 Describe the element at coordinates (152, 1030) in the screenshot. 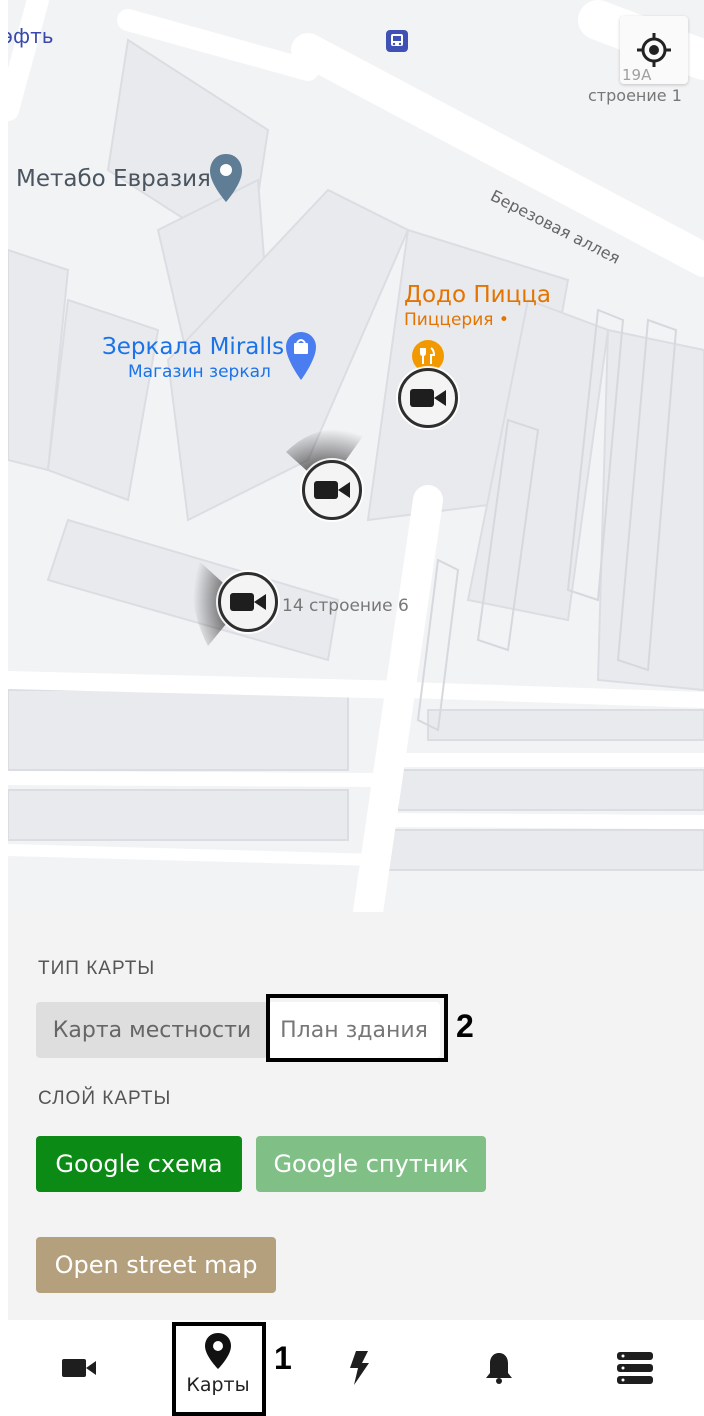

I see `map-type-terrain-button: Карта местности` at that location.